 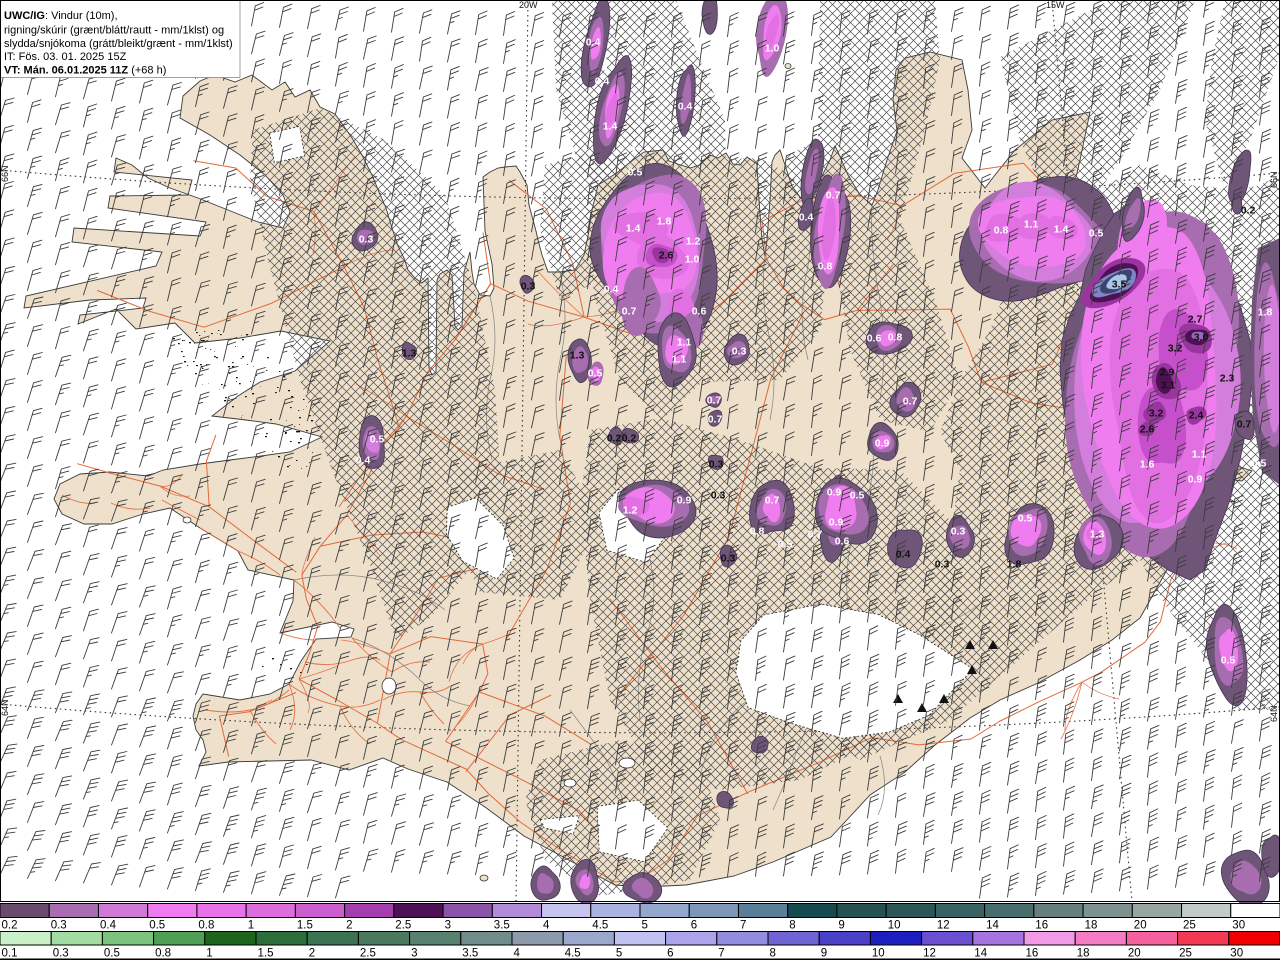 I want to click on svg-text: 3.0, so click(x=1201, y=338).